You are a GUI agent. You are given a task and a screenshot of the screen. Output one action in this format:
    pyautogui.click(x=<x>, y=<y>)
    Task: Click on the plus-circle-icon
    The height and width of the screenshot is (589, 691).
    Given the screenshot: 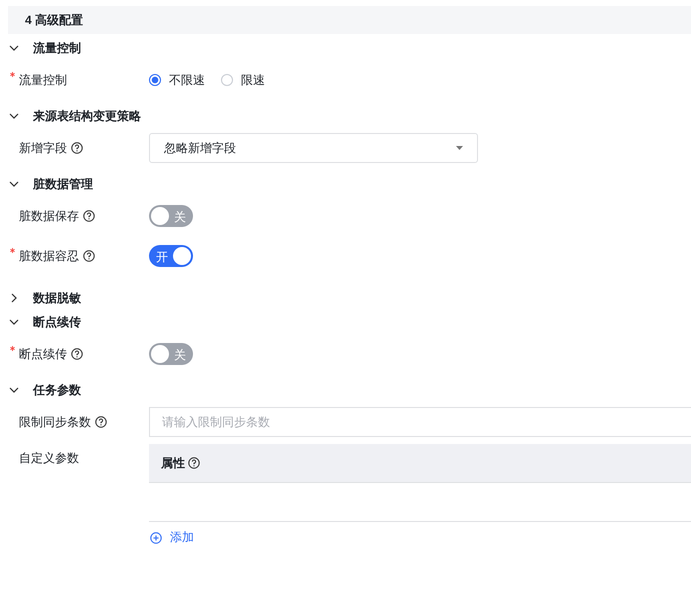 What is the action you would take?
    pyautogui.click(x=156, y=538)
    